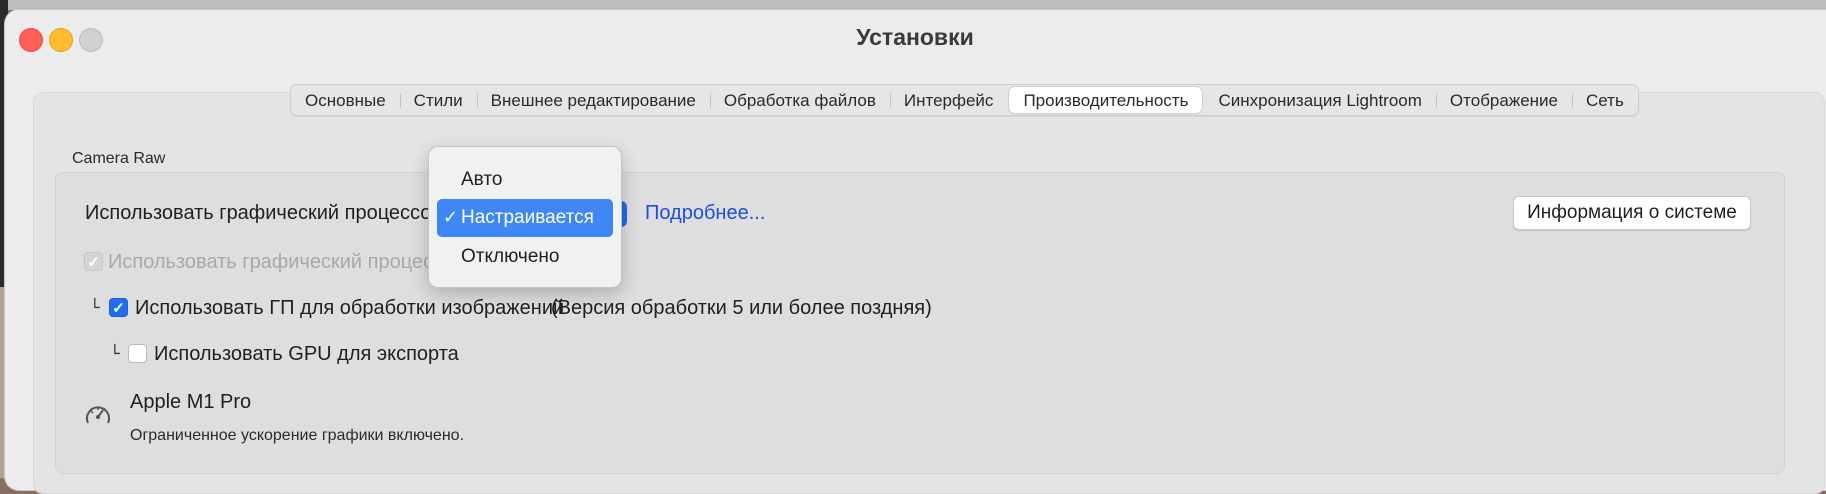  I want to click on menu-option-label: Авто, so click(482, 179).